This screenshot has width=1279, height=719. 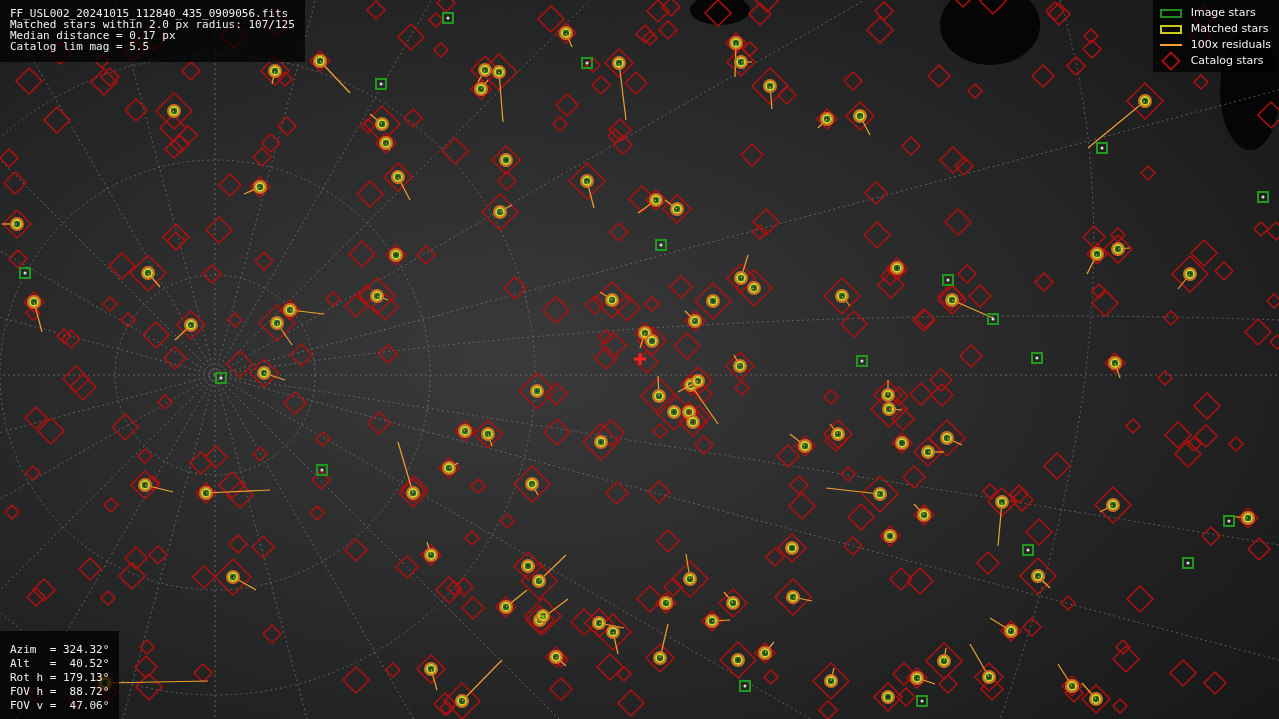 I want to click on legend-label: Image stars, so click(x=1223, y=12).